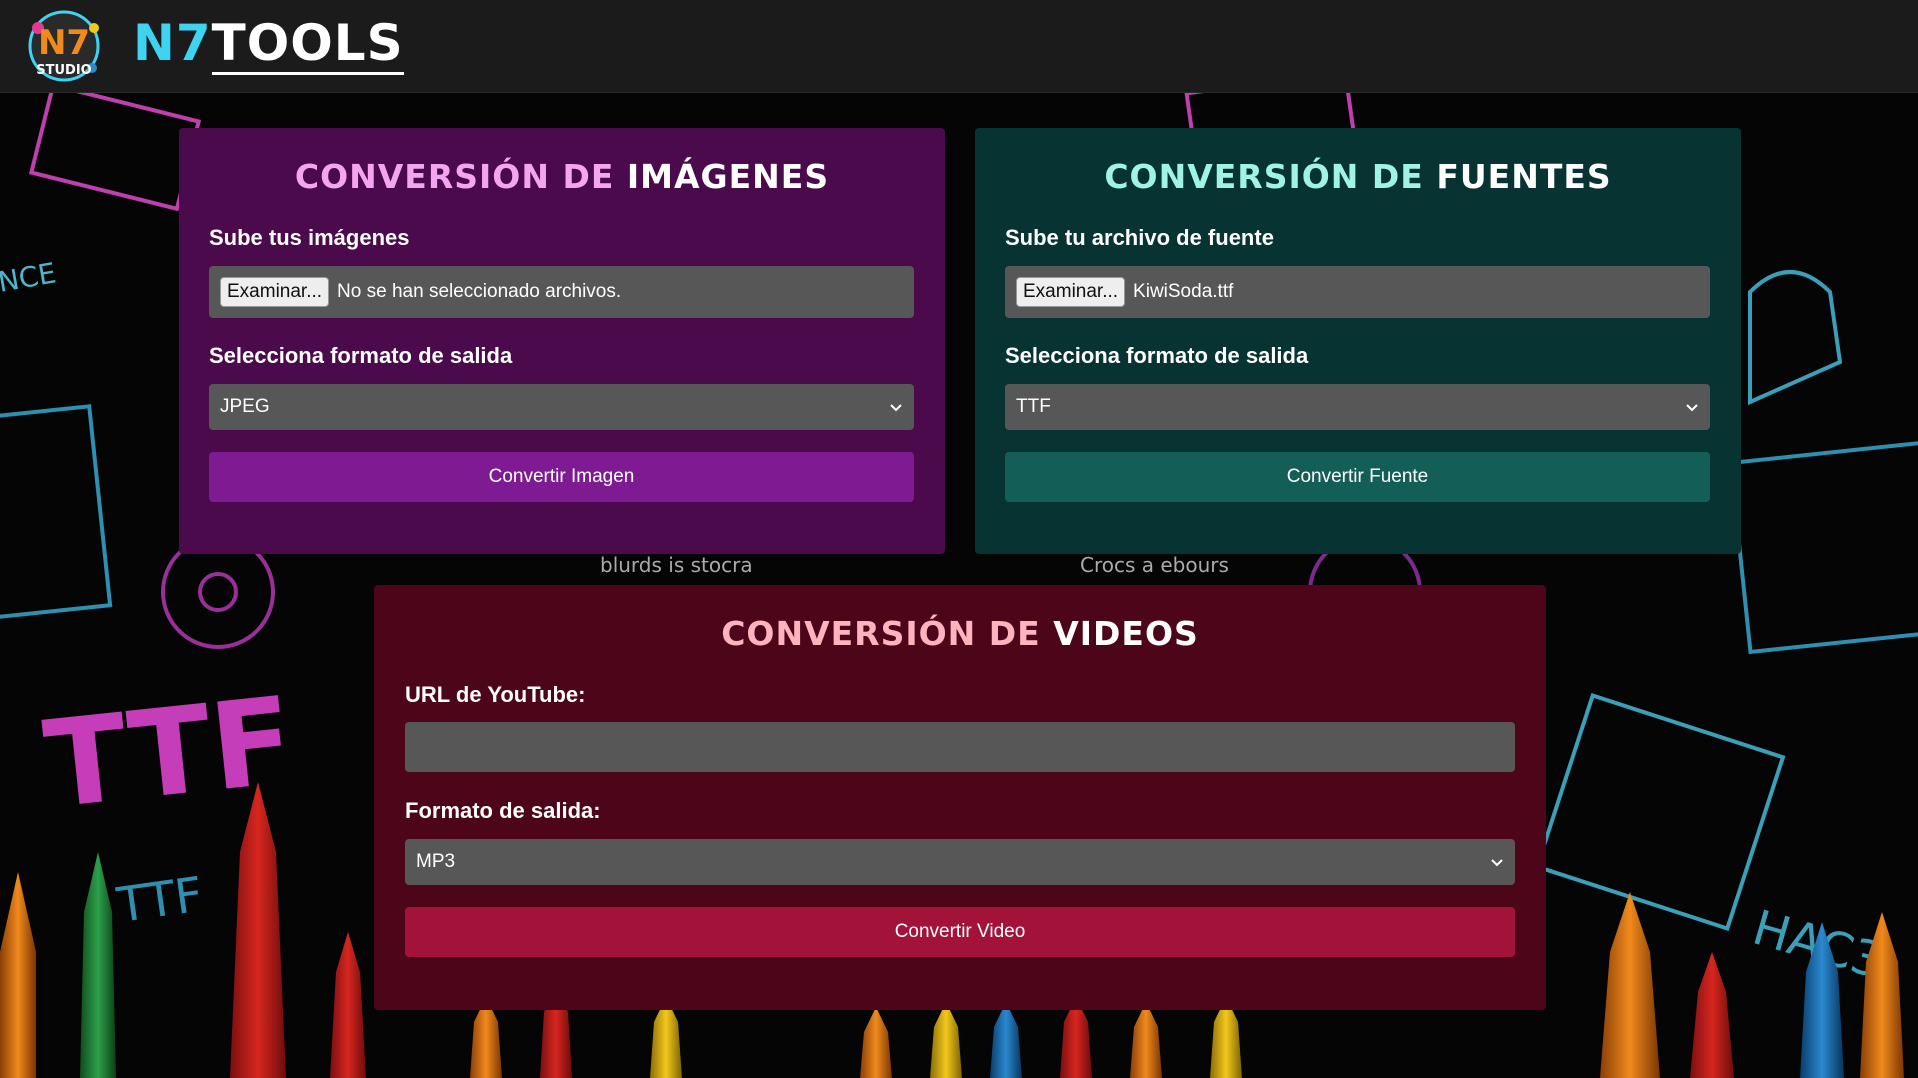  Describe the element at coordinates (960, 747) in the screenshot. I see `youtube-url-input` at that location.